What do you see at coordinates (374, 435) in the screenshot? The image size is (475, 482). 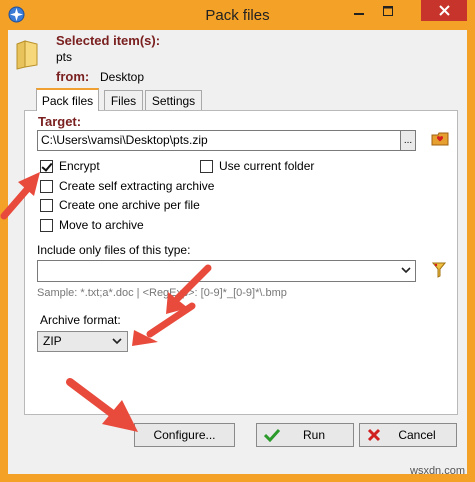 I see `cross-icon` at bounding box center [374, 435].